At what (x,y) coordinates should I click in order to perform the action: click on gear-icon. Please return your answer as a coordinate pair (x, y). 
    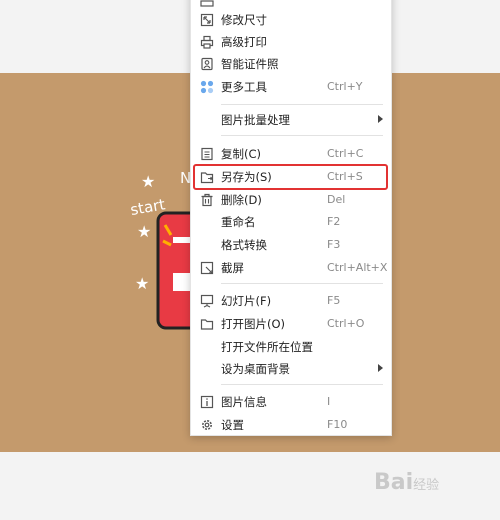
    Looking at the image, I should click on (207, 425).